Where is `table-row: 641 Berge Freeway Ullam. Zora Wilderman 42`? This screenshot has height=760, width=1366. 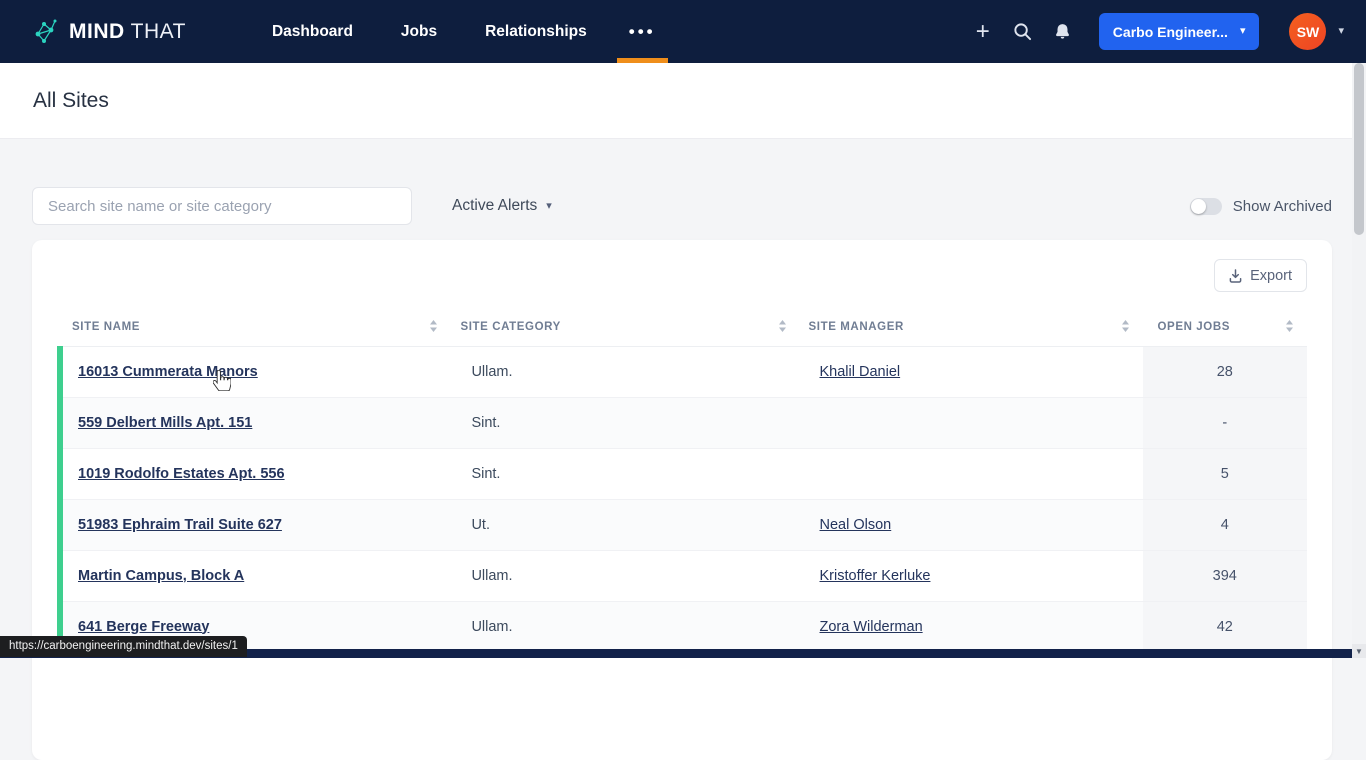
table-row: 641 Berge Freeway Ullam. Zora Wilderman 42 is located at coordinates (681, 627).